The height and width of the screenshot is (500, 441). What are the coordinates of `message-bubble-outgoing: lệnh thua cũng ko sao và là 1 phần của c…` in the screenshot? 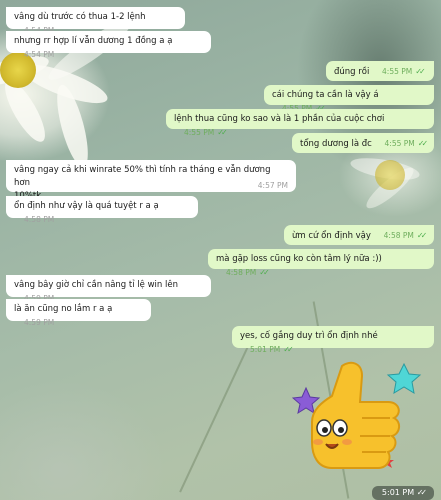 It's located at (300, 123).